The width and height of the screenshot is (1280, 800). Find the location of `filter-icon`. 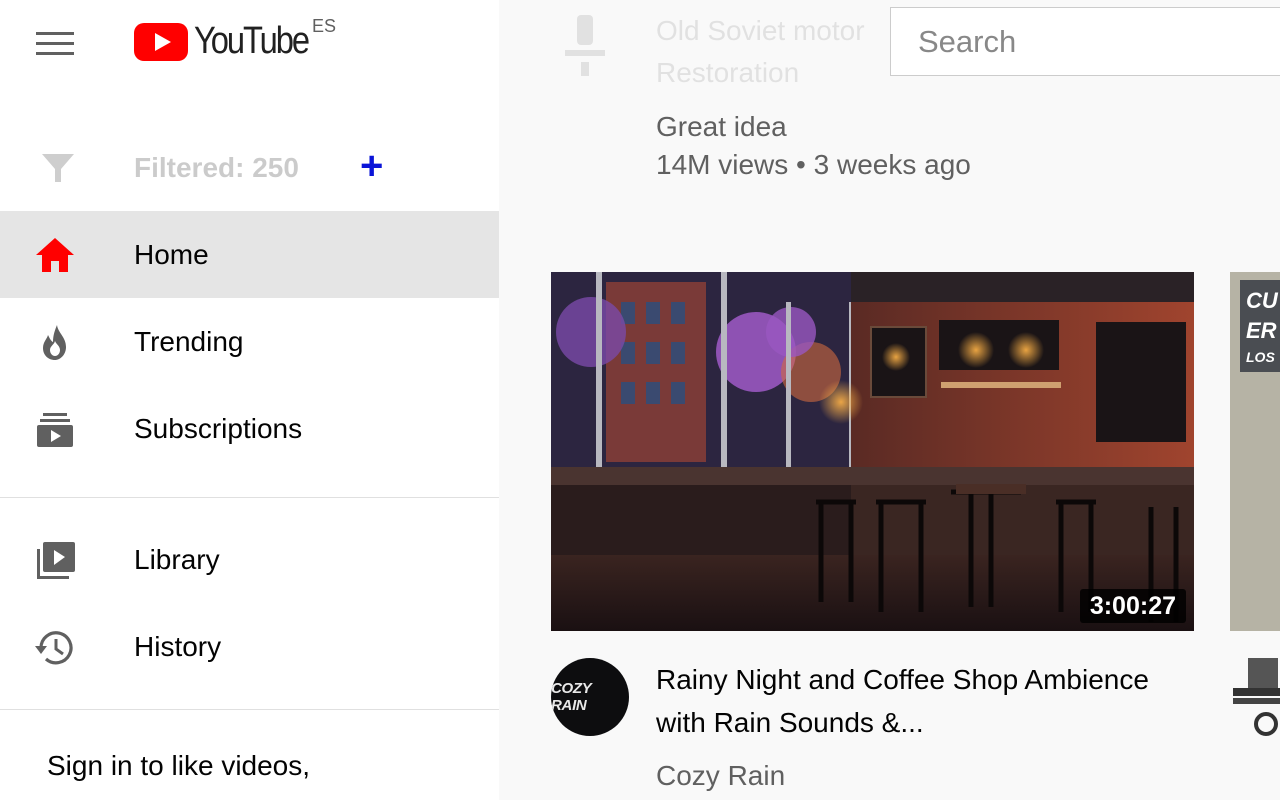

filter-icon is located at coordinates (58, 168).